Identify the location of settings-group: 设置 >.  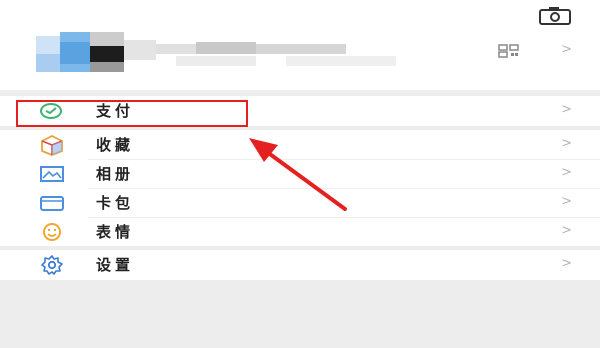
(300, 265).